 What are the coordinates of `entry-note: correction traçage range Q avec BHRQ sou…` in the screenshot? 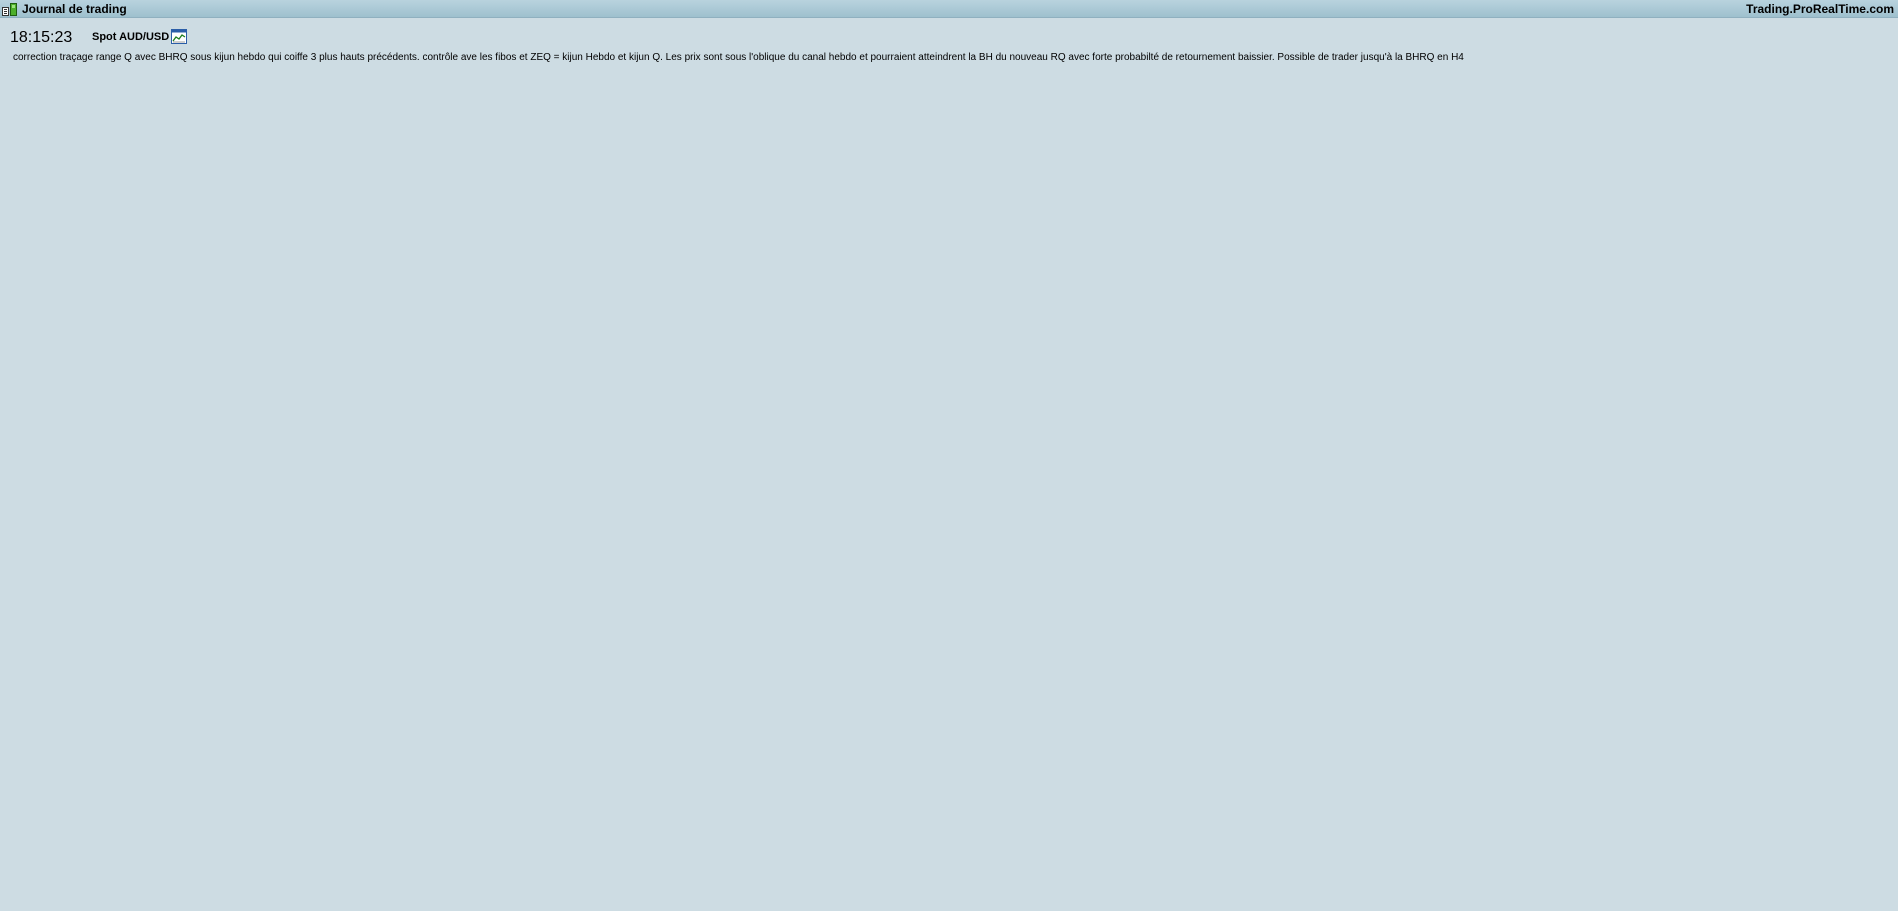 It's located at (738, 57).